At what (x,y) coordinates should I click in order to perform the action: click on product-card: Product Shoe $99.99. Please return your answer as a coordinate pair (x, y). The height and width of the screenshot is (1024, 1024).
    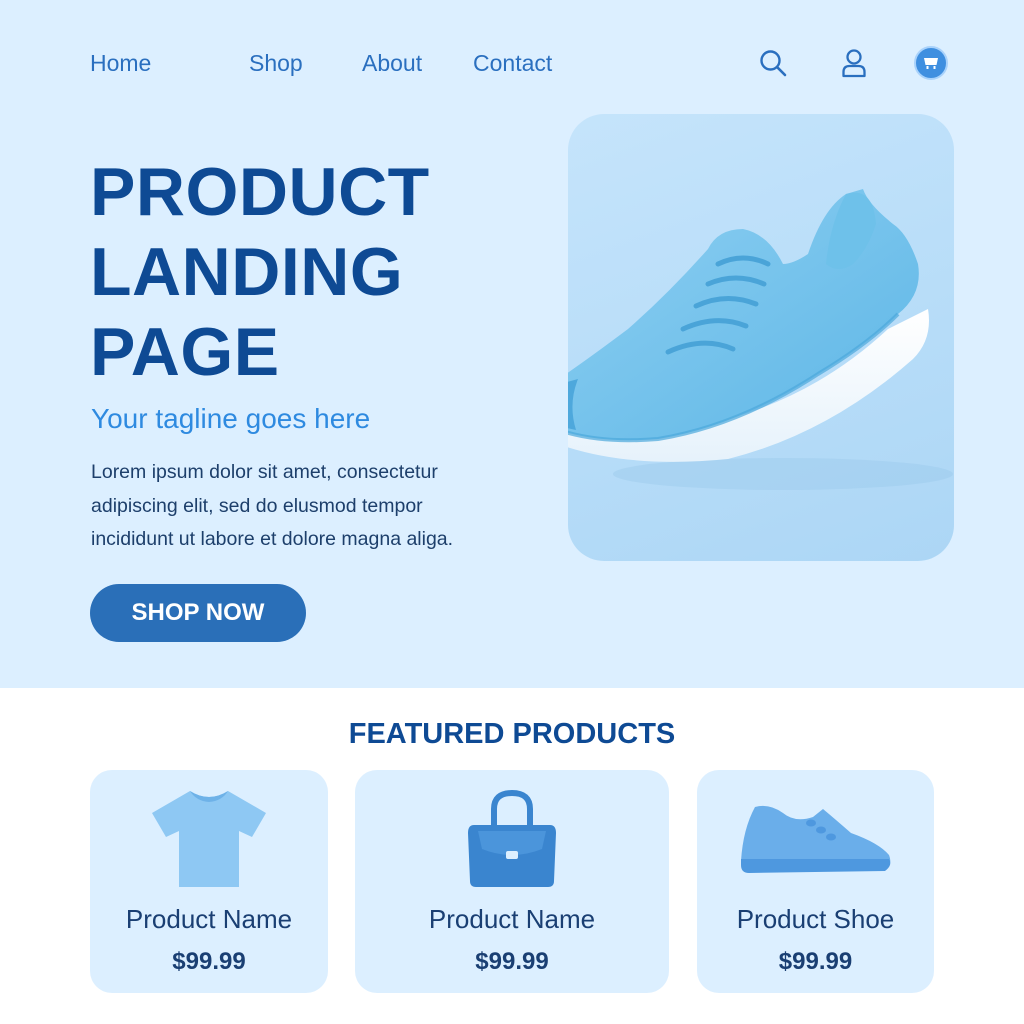
    Looking at the image, I should click on (815, 881).